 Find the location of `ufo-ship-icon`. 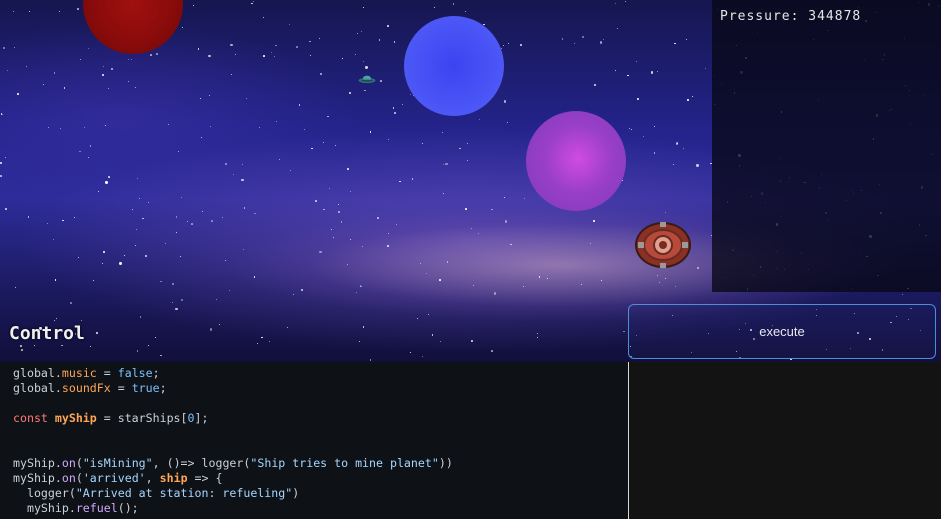

ufo-ship-icon is located at coordinates (367, 79).